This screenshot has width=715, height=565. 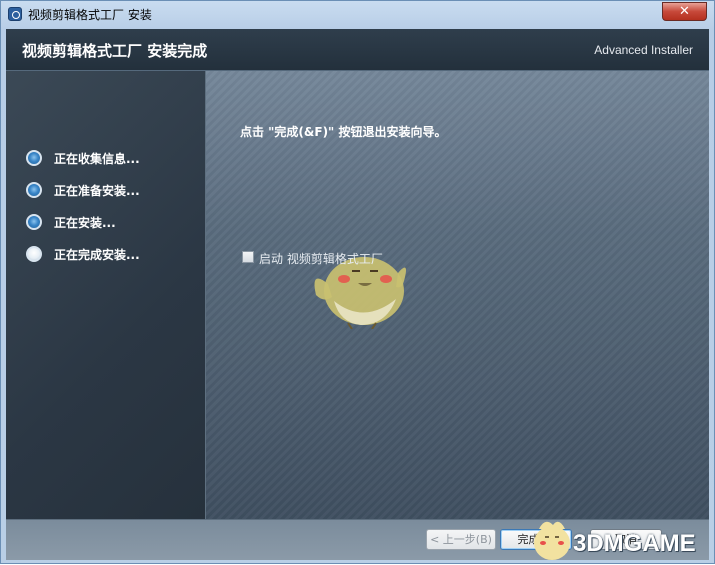 What do you see at coordinates (248, 257) in the screenshot?
I see `launch-checkbox` at bounding box center [248, 257].